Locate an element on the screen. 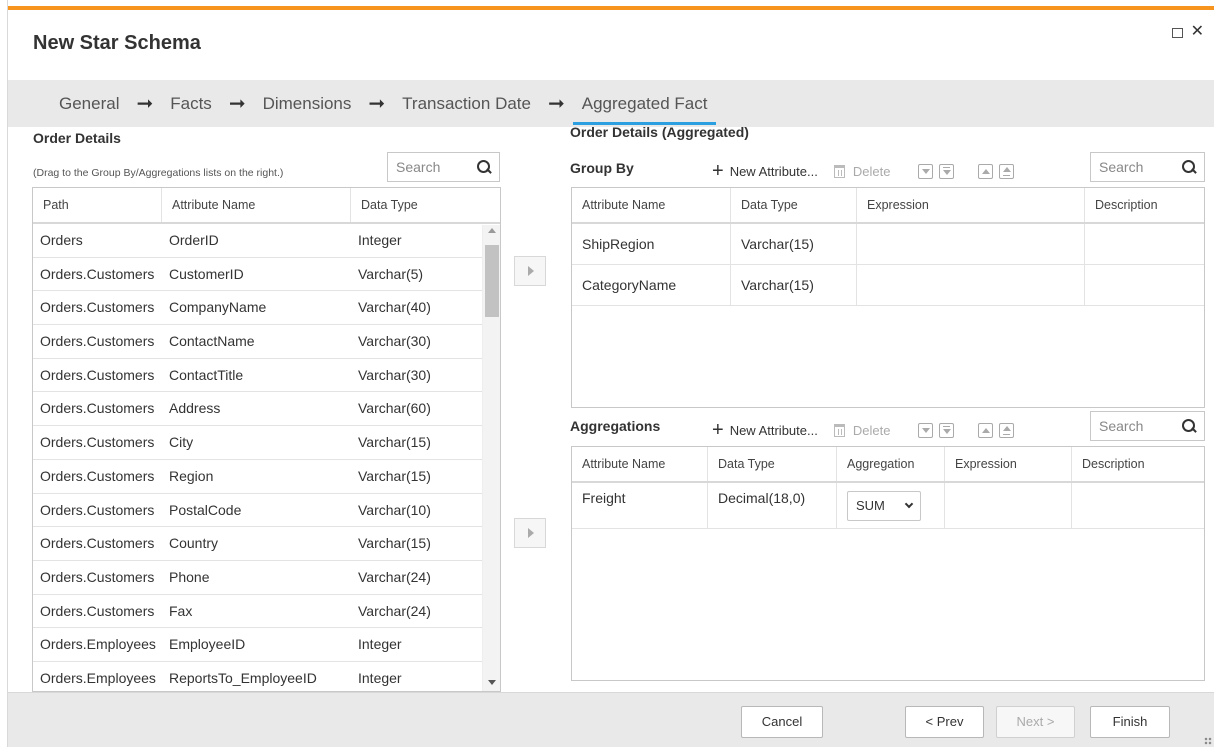 The image size is (1214, 747). step-transaction-date: Transaction Date is located at coordinates (466, 103).